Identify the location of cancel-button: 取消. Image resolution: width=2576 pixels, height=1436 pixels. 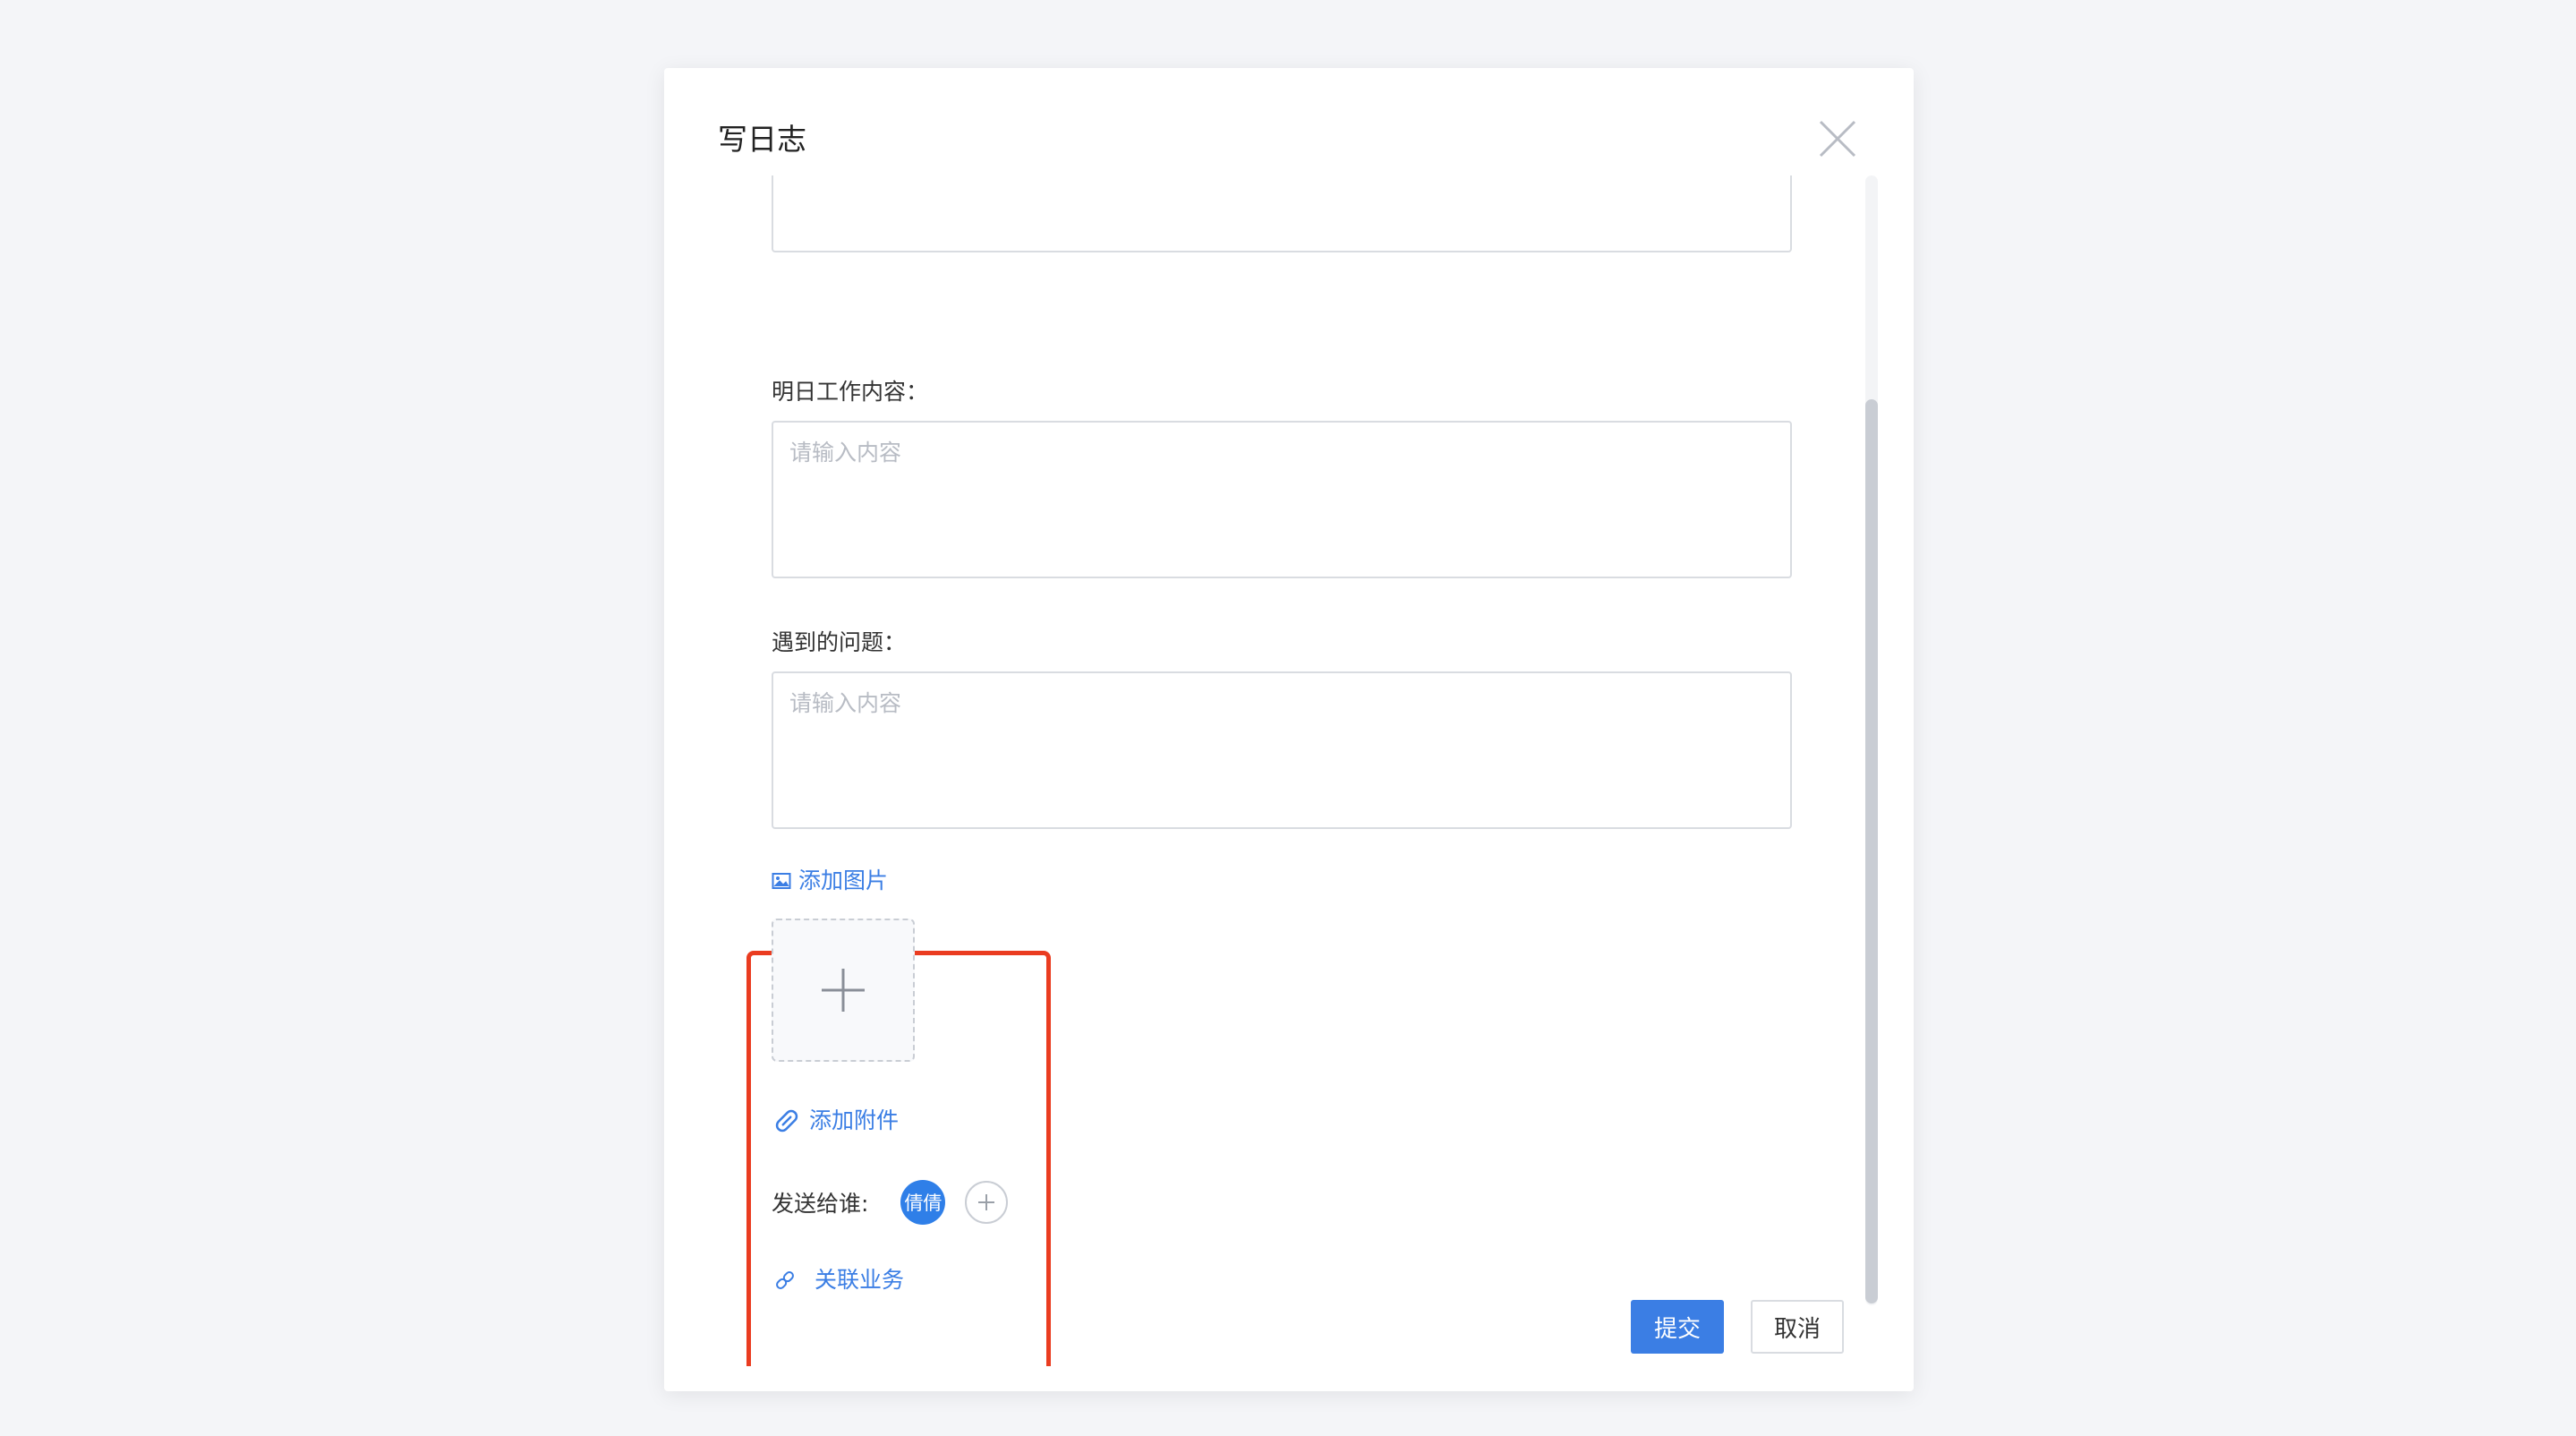
(1797, 1327).